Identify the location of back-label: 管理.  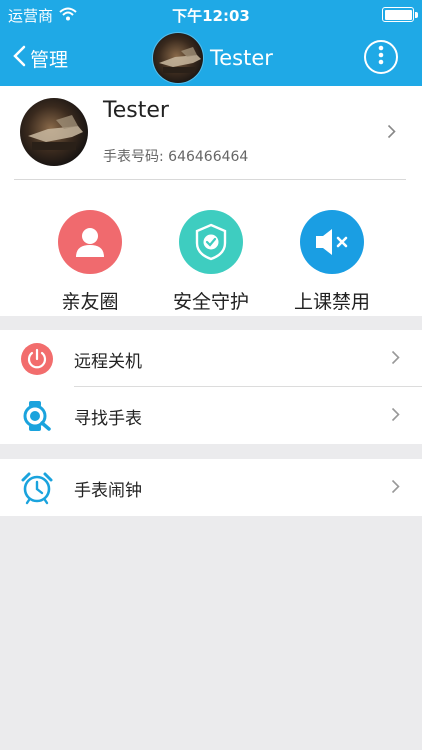
(49, 59).